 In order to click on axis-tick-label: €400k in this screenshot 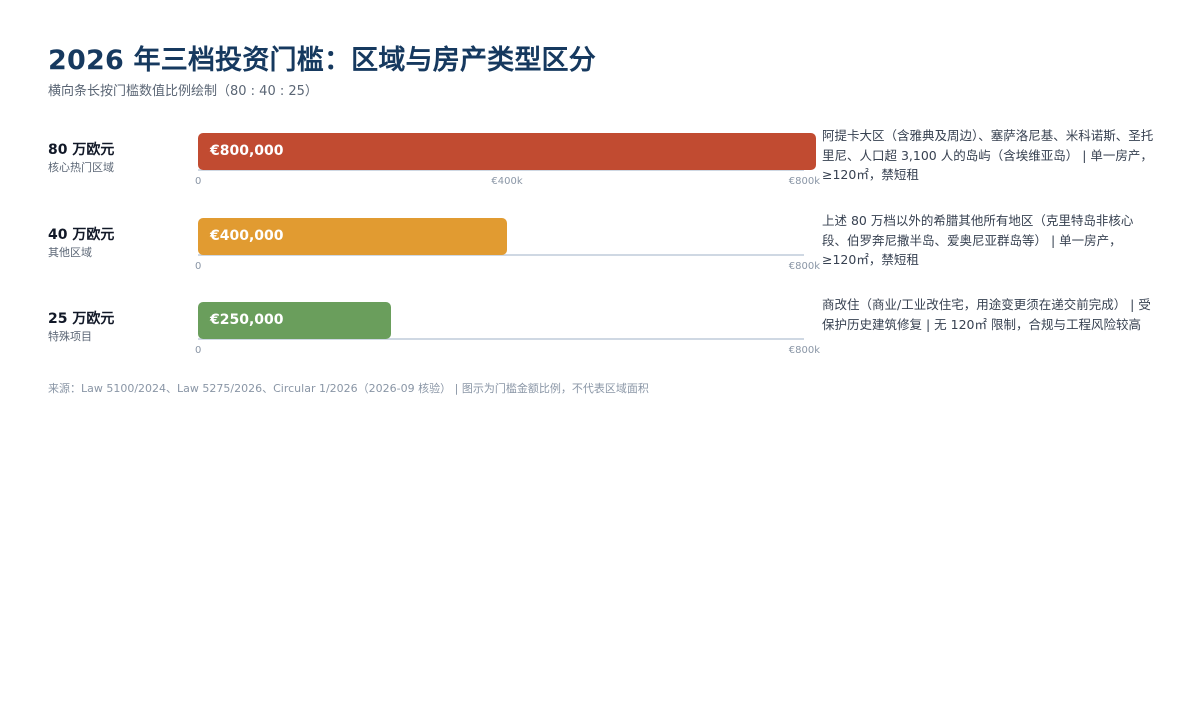, I will do `click(507, 181)`.